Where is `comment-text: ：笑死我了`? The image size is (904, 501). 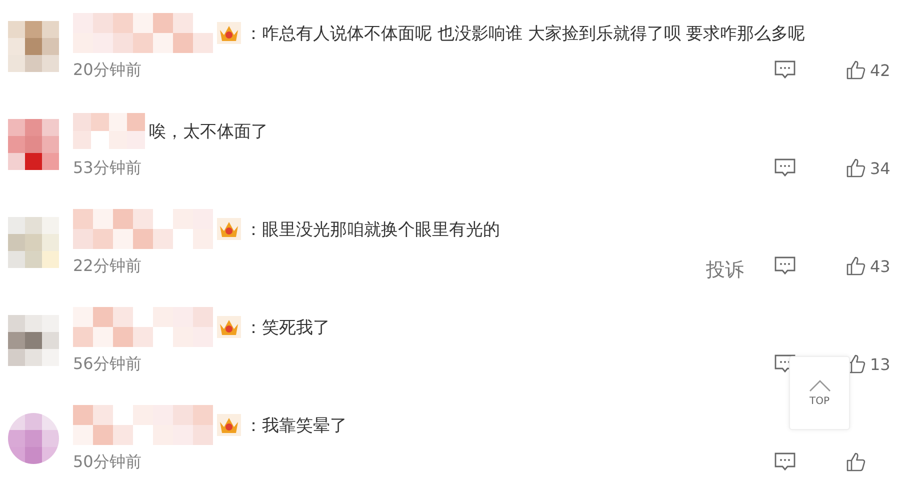 comment-text: ：笑死我了 is located at coordinates (287, 327).